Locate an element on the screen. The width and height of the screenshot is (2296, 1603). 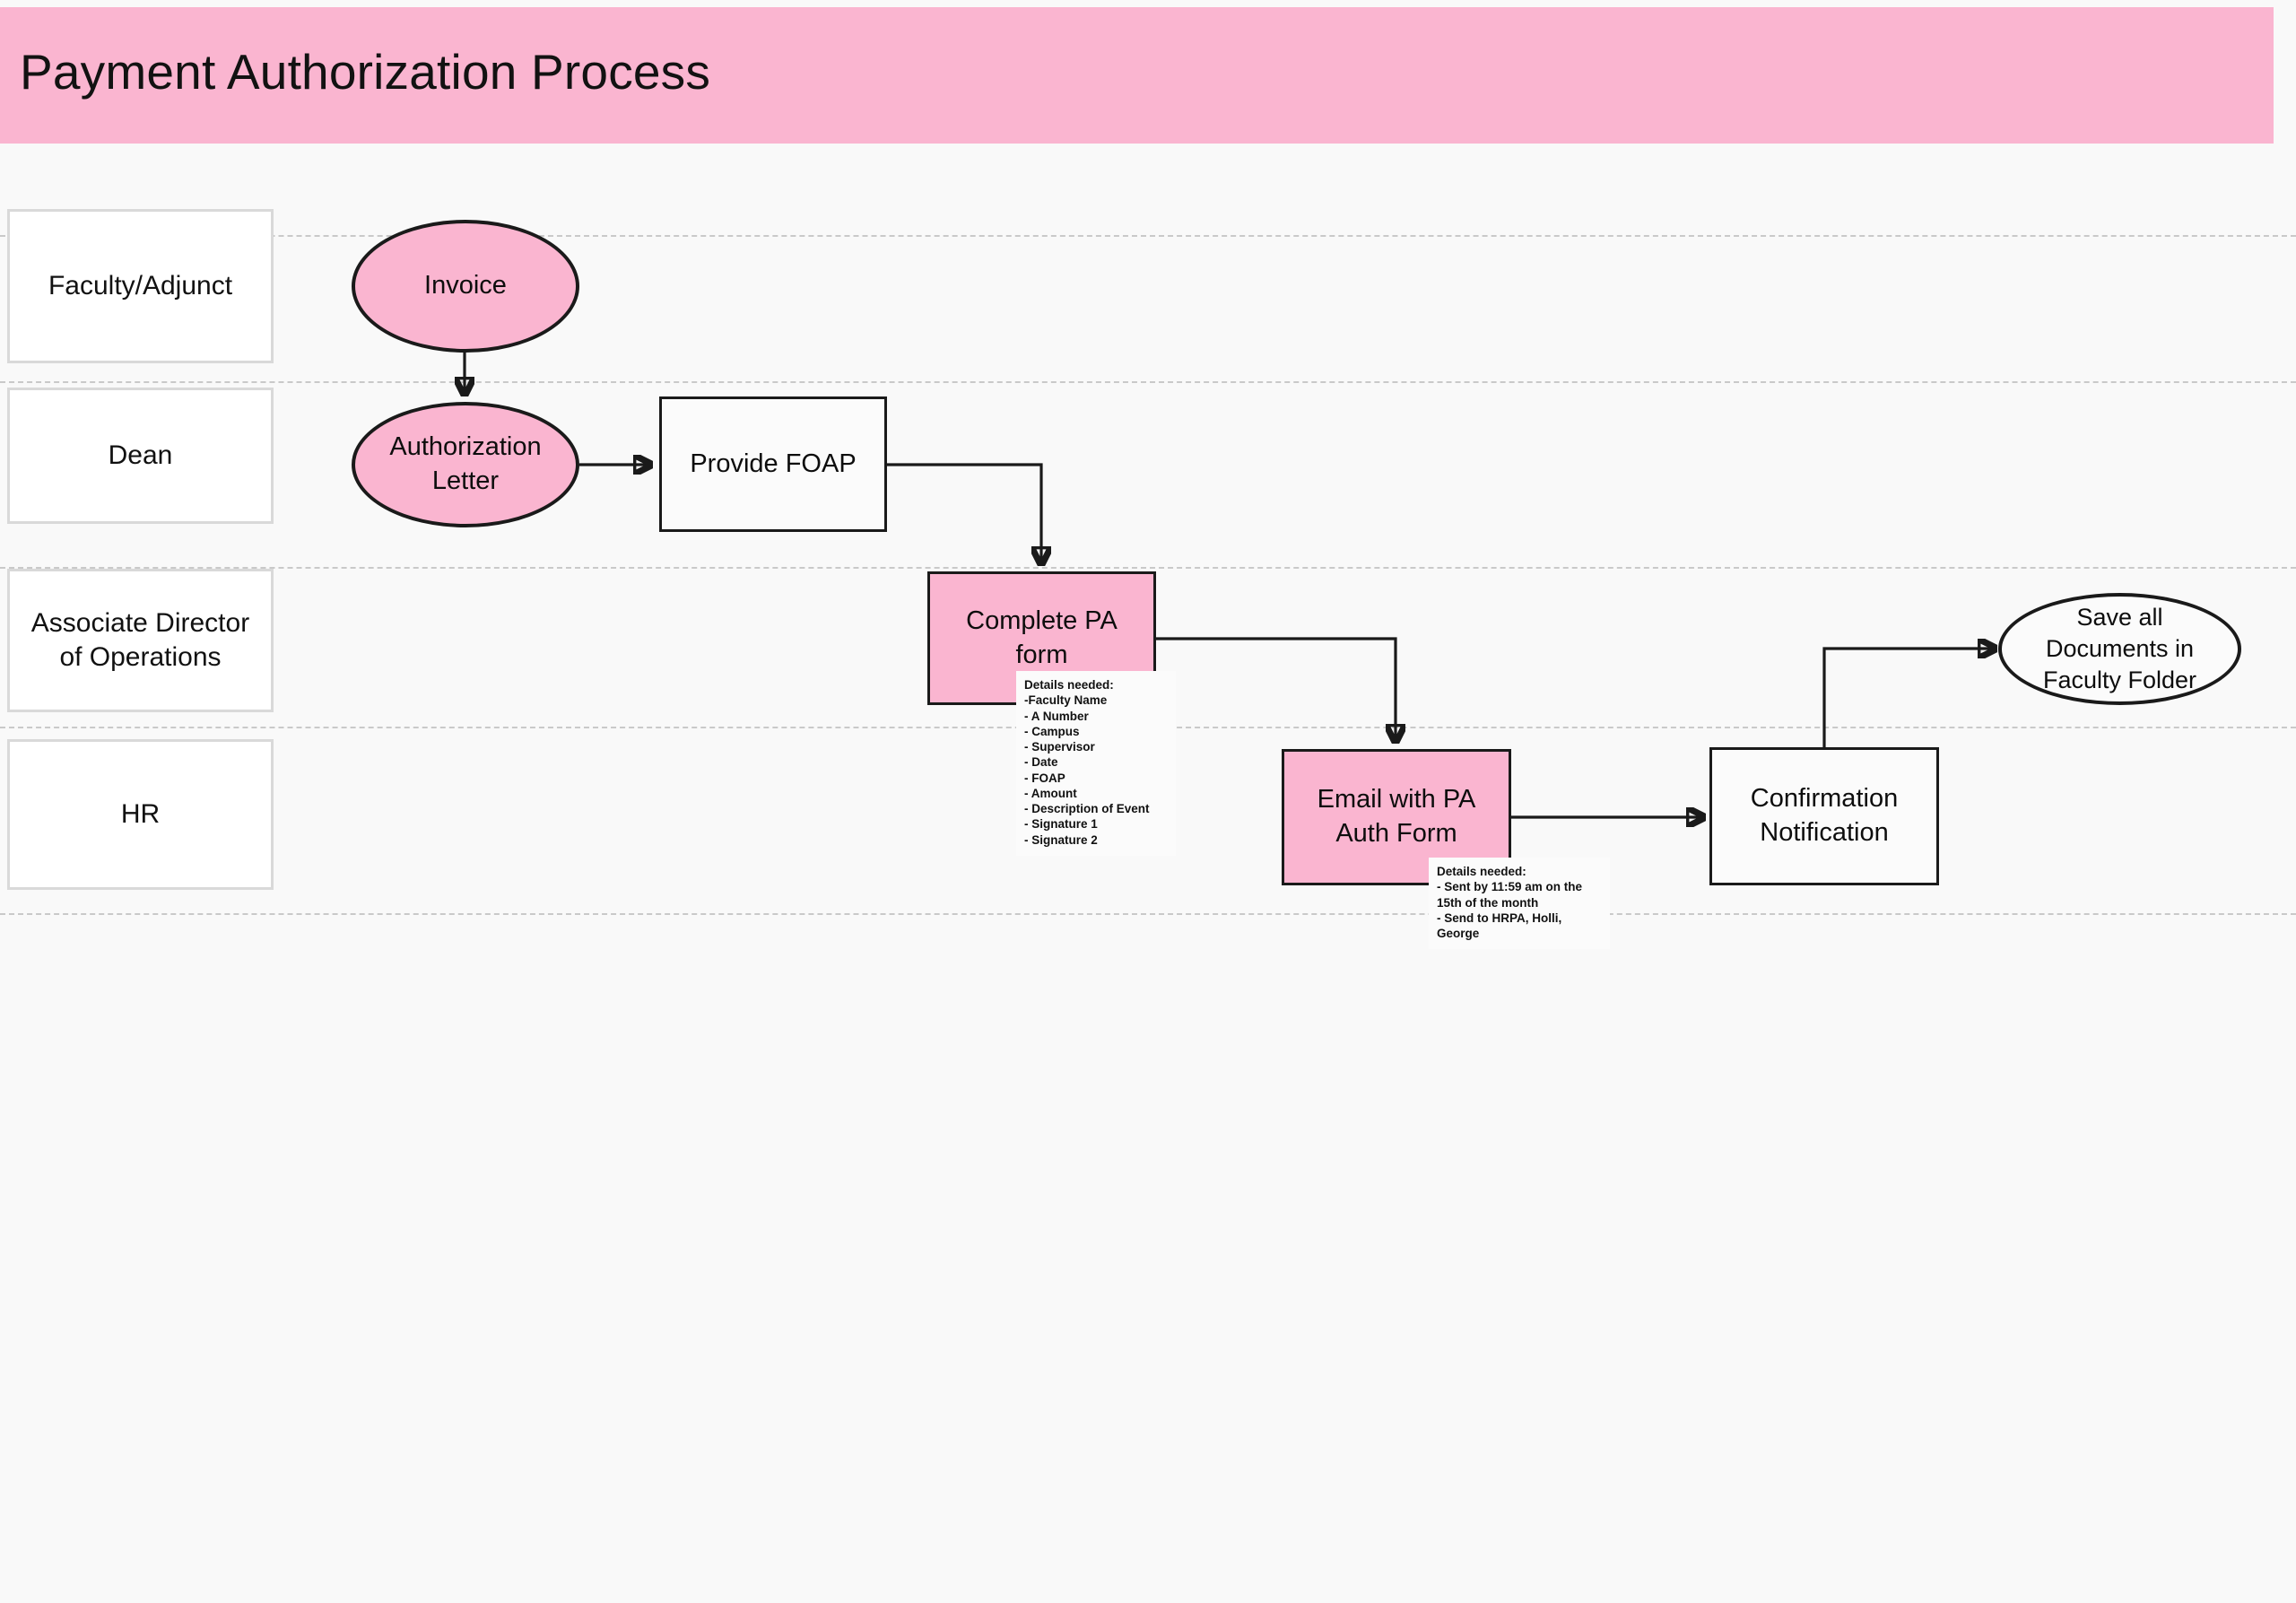
page-title: Payment Authorization Process is located at coordinates (365, 72).